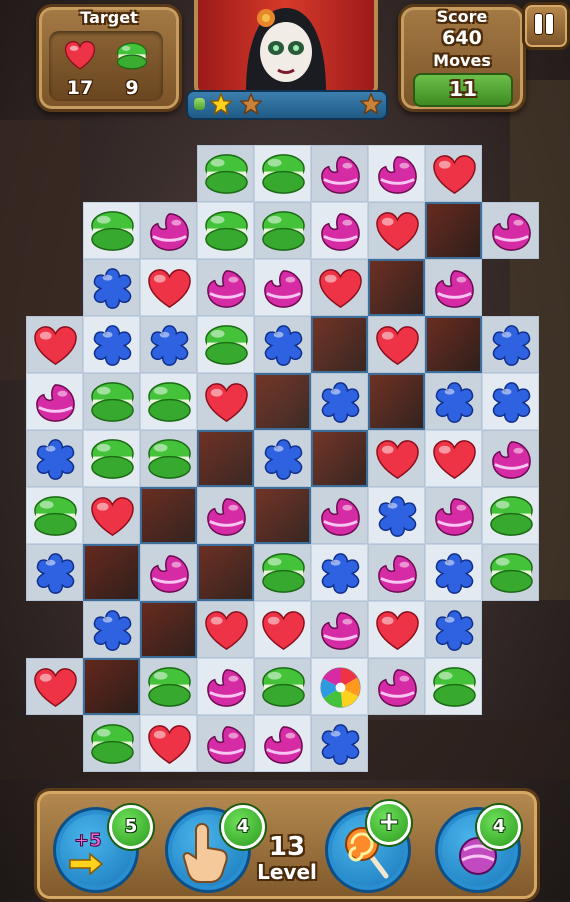 This screenshot has width=570, height=902. What do you see at coordinates (132, 88) in the screenshot?
I see `target-count-macarons: 9` at bounding box center [132, 88].